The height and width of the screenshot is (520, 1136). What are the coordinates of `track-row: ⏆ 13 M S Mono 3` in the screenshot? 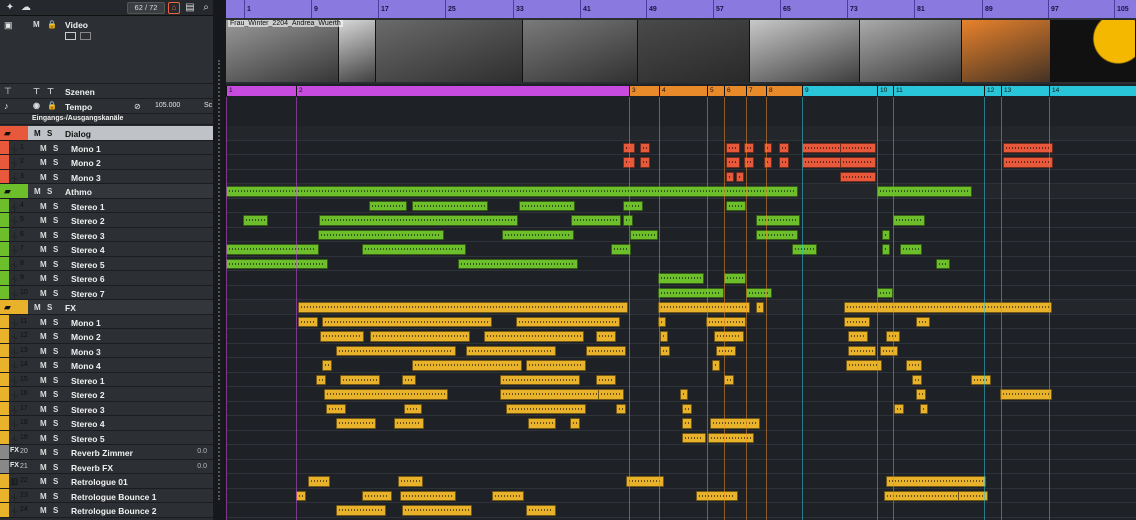 It's located at (106, 350).